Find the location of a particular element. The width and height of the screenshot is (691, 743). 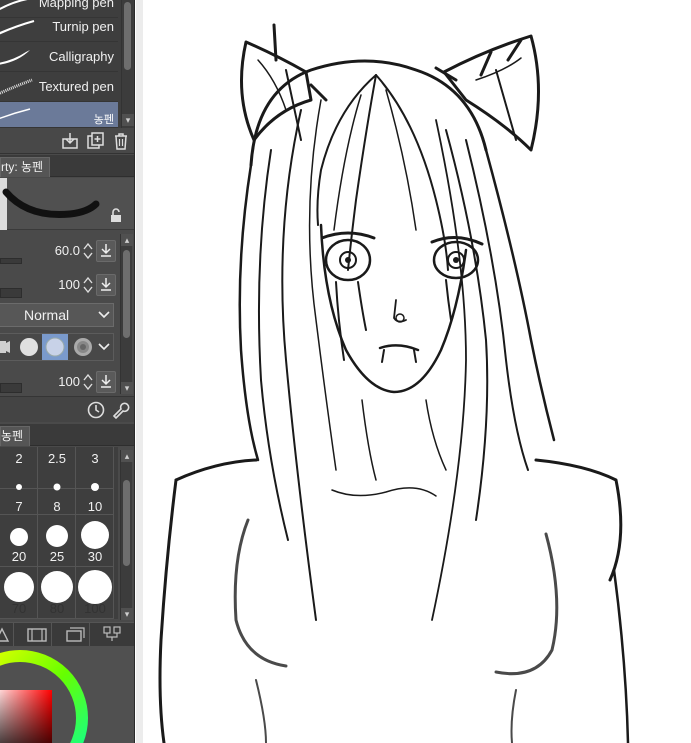

brush-item-label: 농펜 is located at coordinates (103, 120).